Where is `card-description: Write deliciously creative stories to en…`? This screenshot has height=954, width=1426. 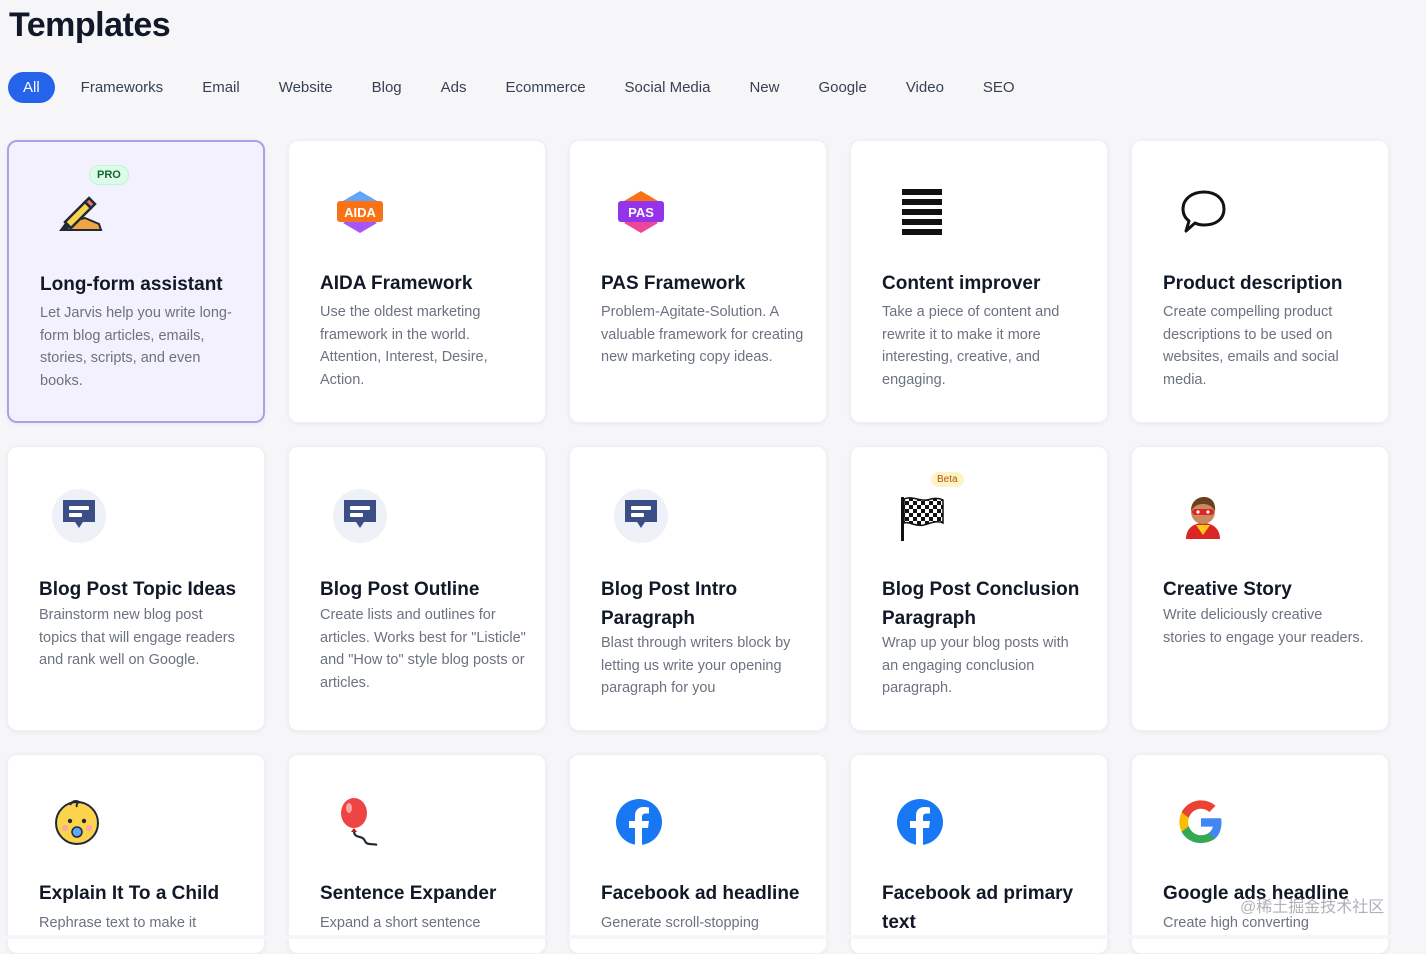
card-description: Write deliciously creative stories to en… is located at coordinates (1263, 626).